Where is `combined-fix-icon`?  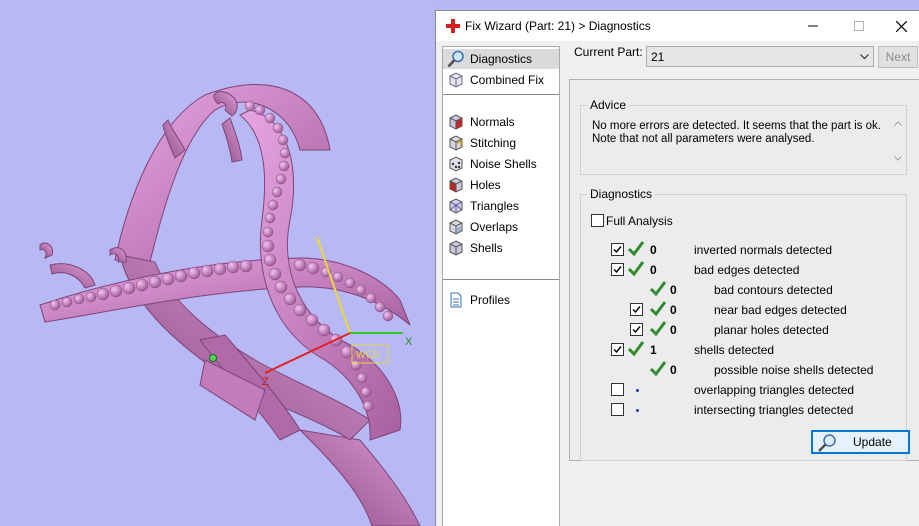
combined-fix-icon is located at coordinates (456, 80).